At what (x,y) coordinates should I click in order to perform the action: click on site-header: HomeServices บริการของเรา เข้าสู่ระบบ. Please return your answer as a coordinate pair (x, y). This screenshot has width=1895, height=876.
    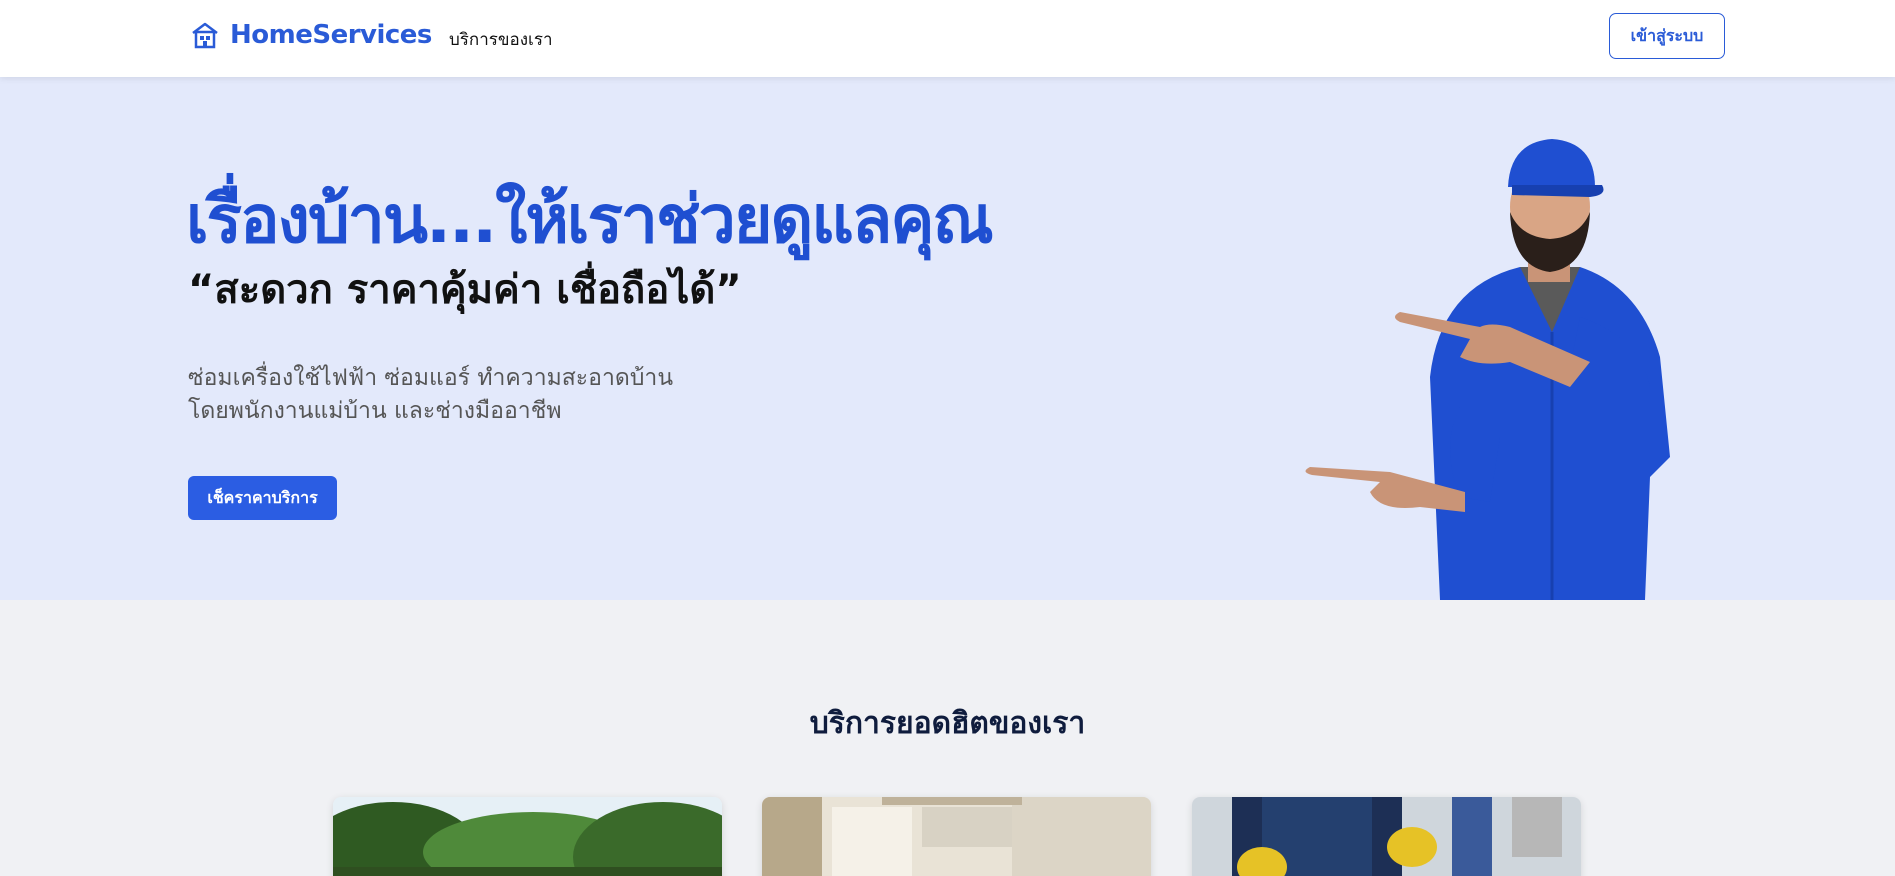
    Looking at the image, I should click on (947, 38).